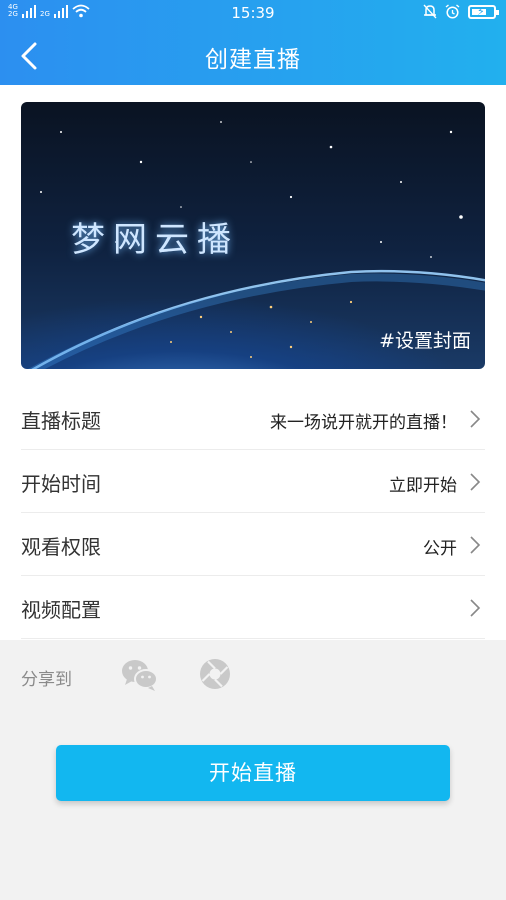 The image size is (506, 900). I want to click on setting-value: 立即开始, so click(423, 486).